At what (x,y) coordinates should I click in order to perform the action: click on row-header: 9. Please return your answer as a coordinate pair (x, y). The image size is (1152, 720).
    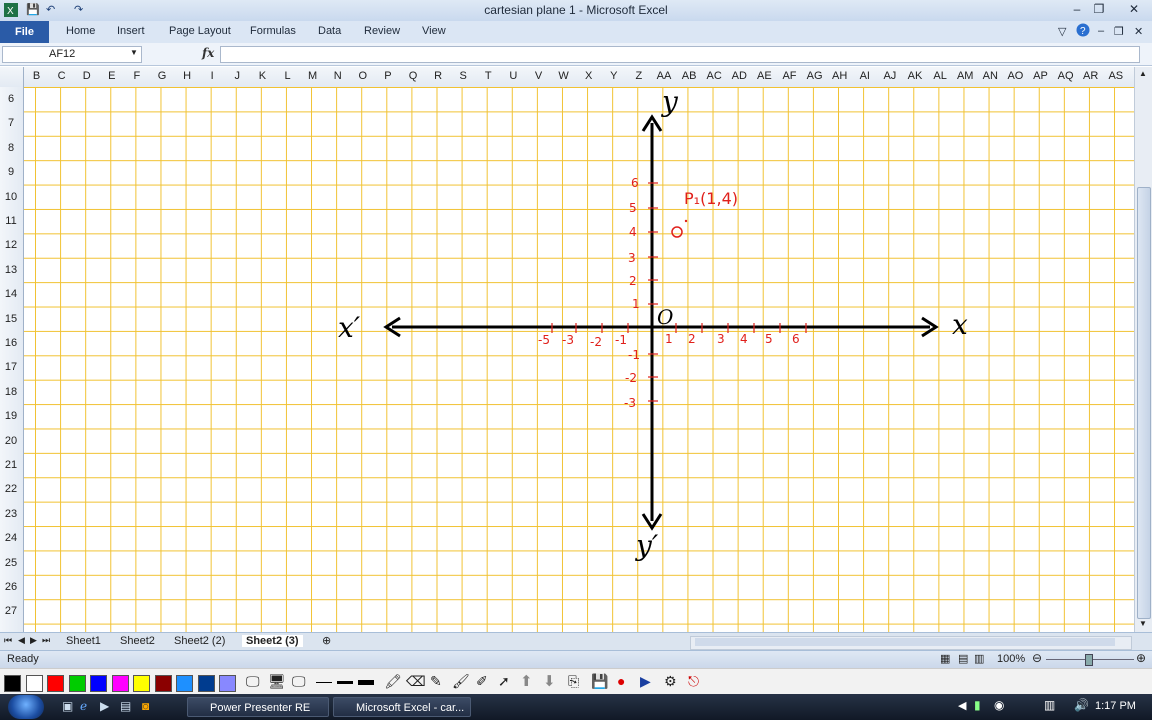
    Looking at the image, I should click on (11, 172).